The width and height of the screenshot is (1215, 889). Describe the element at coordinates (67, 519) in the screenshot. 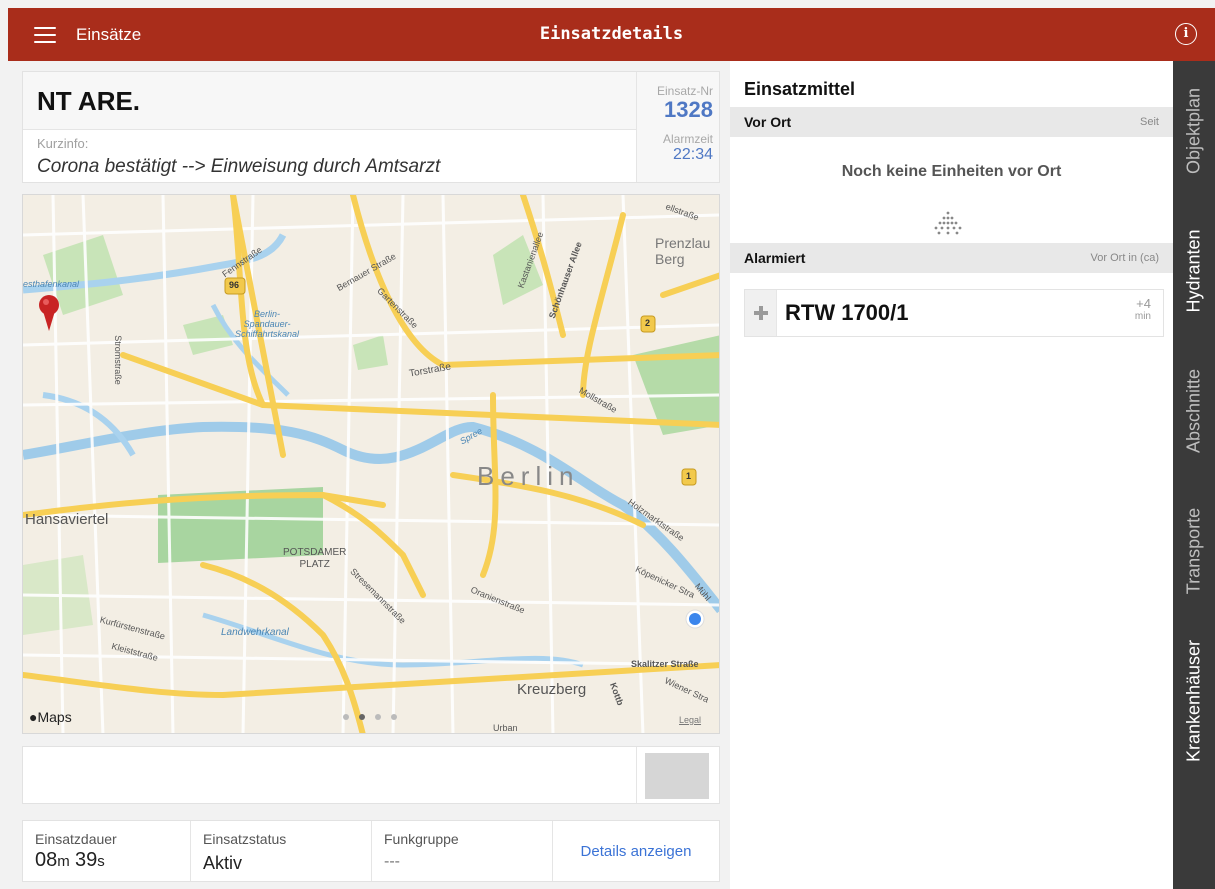

I see `map-label-hansaviertel: Hansaviertel` at that location.